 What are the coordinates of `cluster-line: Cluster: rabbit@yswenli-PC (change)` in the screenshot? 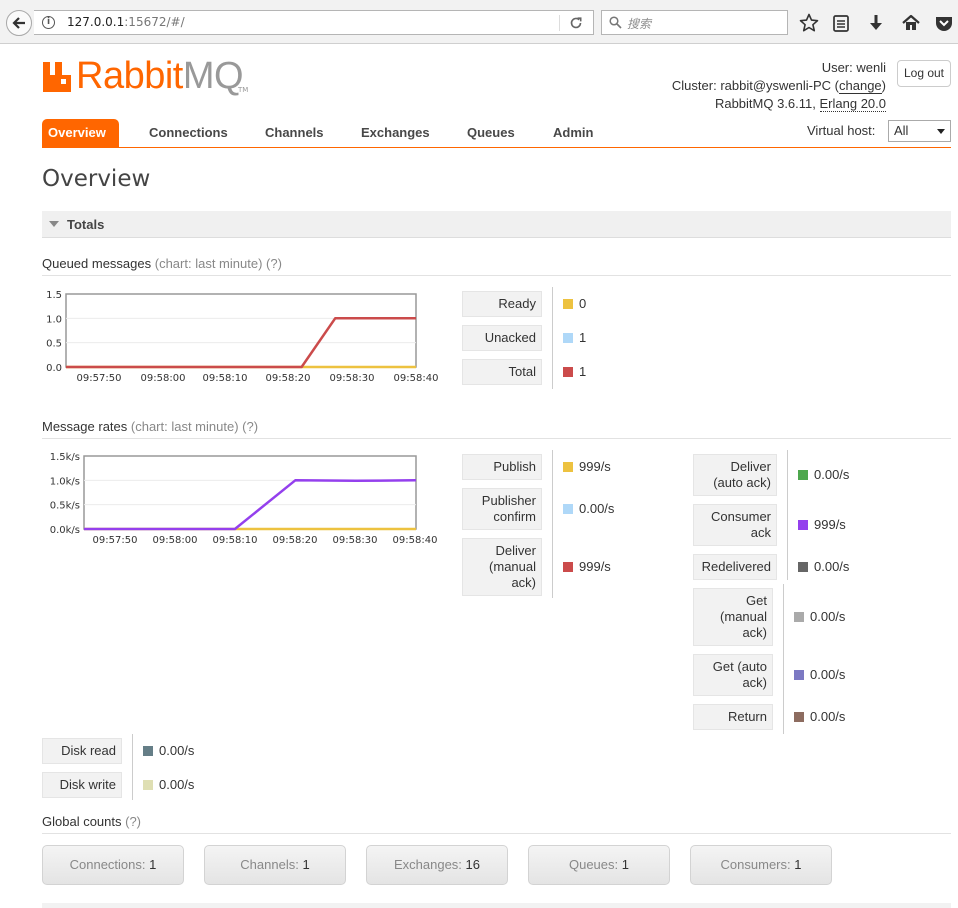 It's located at (778, 86).